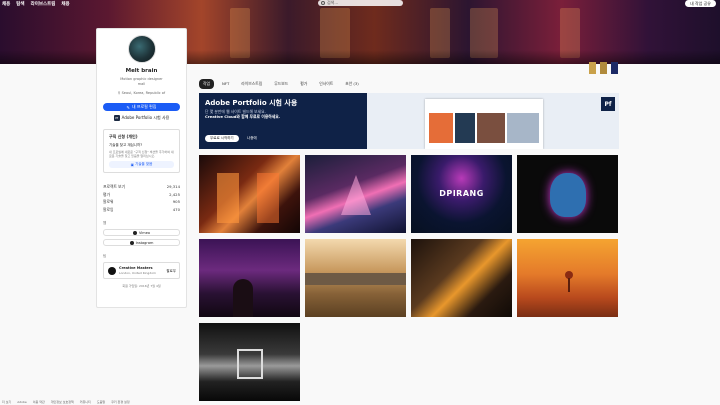 The image size is (720, 405). What do you see at coordinates (105, 223) in the screenshot?
I see `web-section-label: 웹` at bounding box center [105, 223].